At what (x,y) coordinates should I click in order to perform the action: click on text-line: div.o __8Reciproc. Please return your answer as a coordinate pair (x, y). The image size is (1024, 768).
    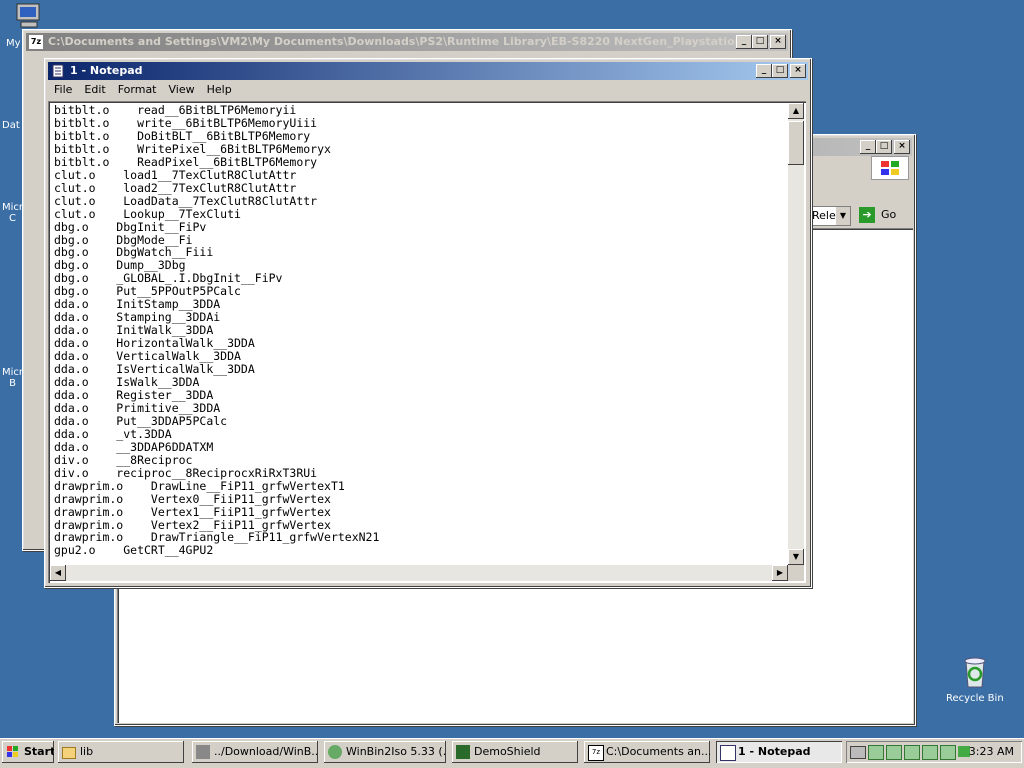
    Looking at the image, I should click on (216, 460).